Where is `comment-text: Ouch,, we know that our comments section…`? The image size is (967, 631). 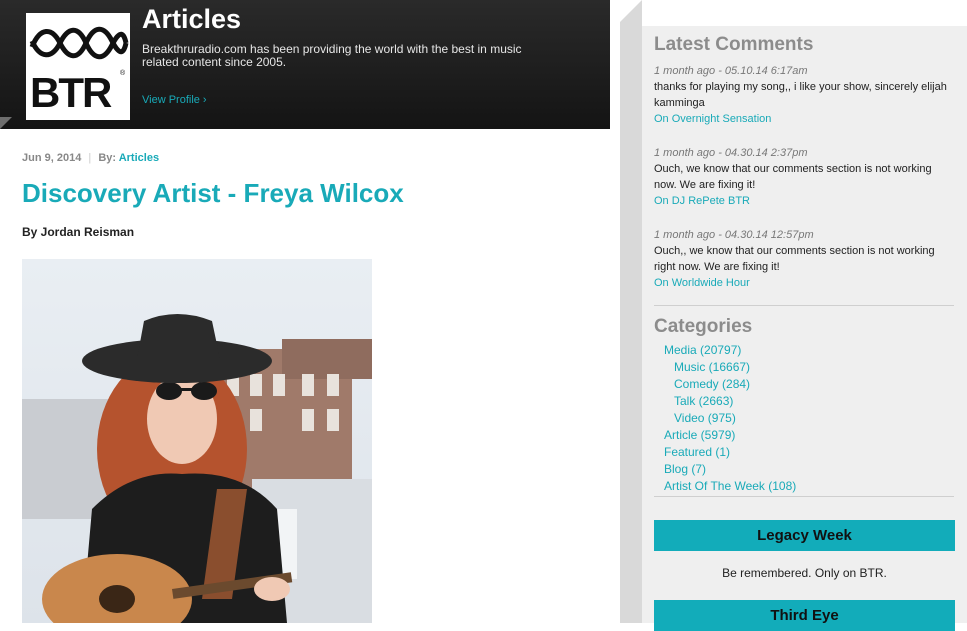
comment-text: Ouch,, we know that our comments section… is located at coordinates (794, 259).